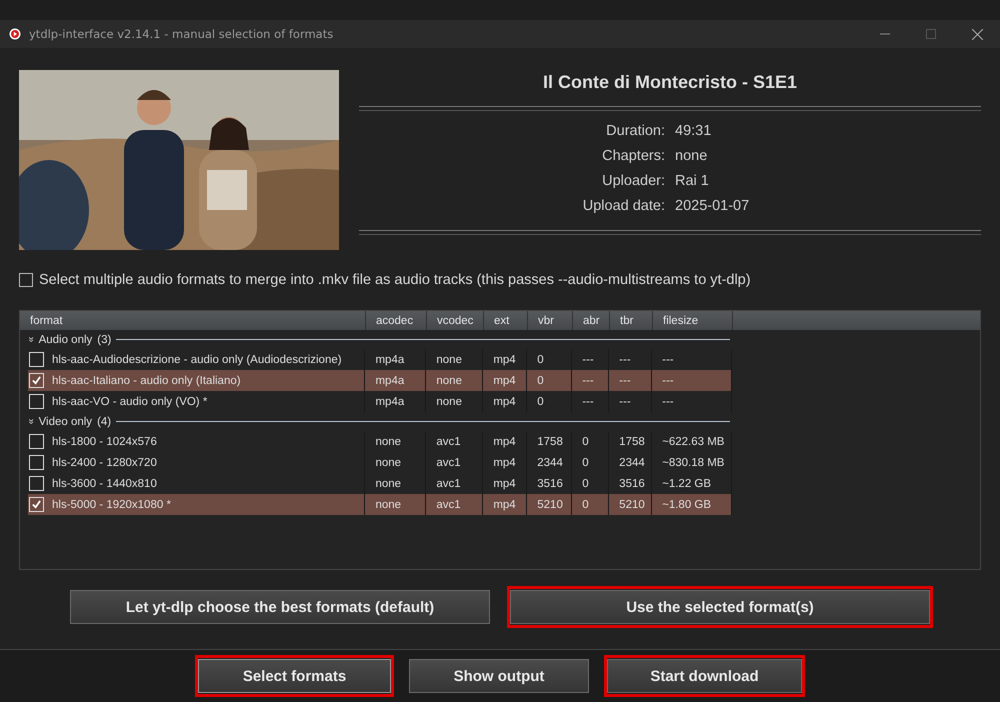 This screenshot has width=1000, height=702. What do you see at coordinates (633, 156) in the screenshot?
I see `info-label: Chapters:` at bounding box center [633, 156].